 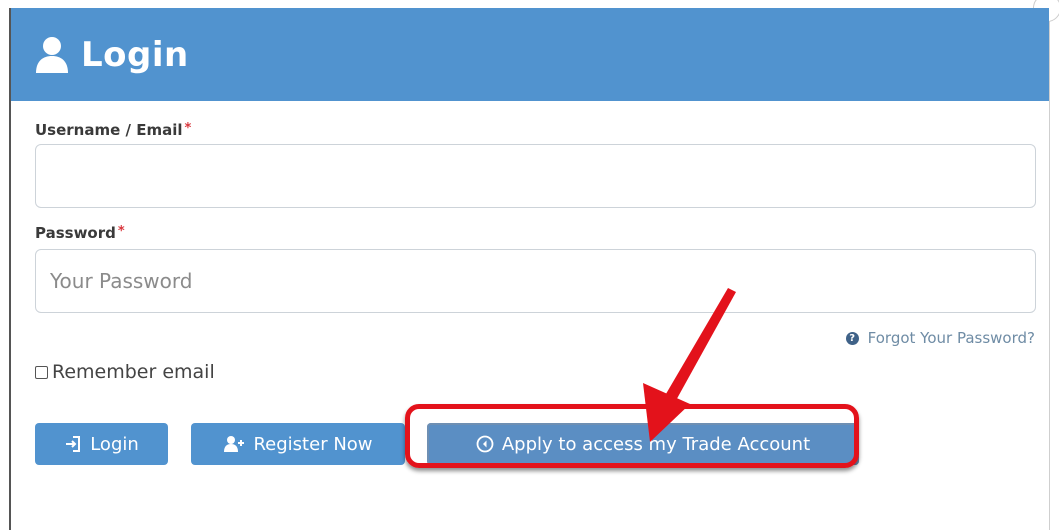 I want to click on password-label: Password *, so click(x=80, y=233).